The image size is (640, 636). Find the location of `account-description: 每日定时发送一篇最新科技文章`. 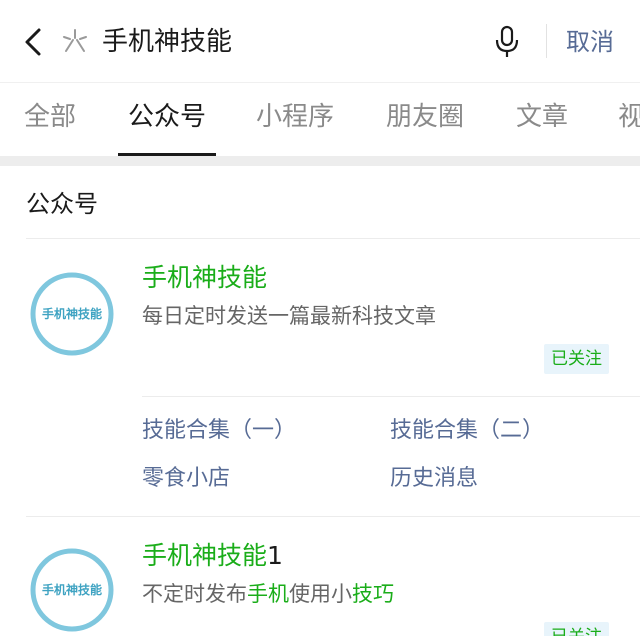

account-description: 每日定时发送一篇最新科技文章 is located at coordinates (289, 316).